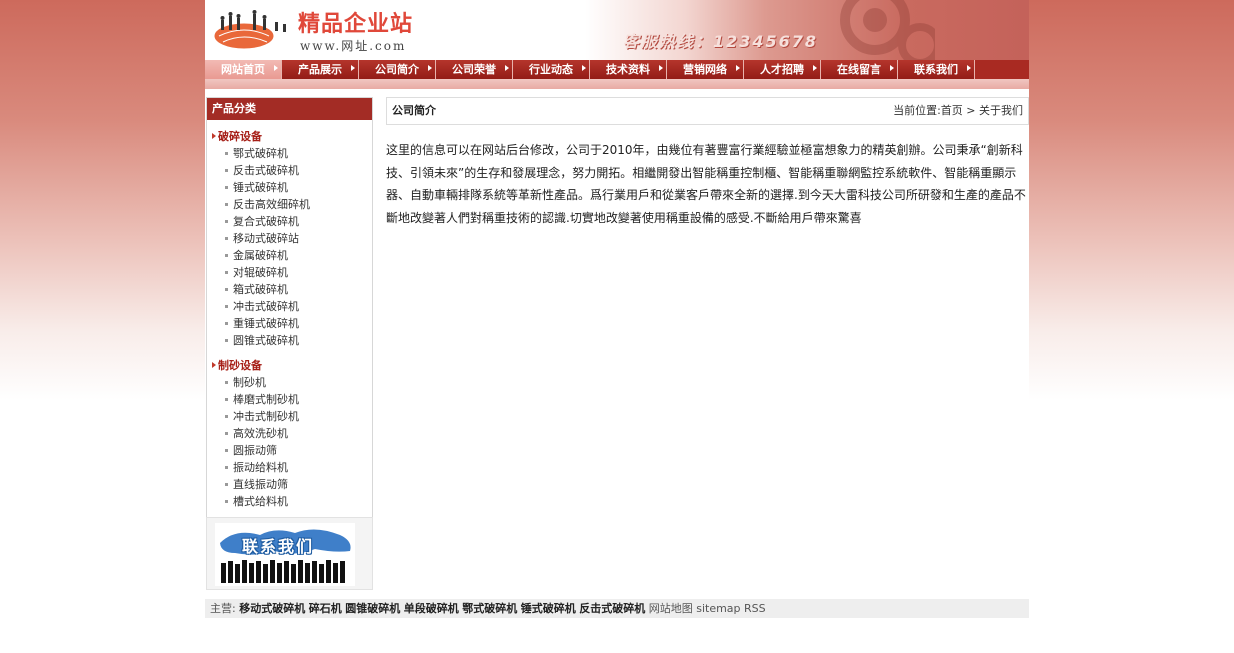 Image resolution: width=1234 pixels, height=653 pixels. I want to click on nav-item-label: 营销网络, so click(705, 69).